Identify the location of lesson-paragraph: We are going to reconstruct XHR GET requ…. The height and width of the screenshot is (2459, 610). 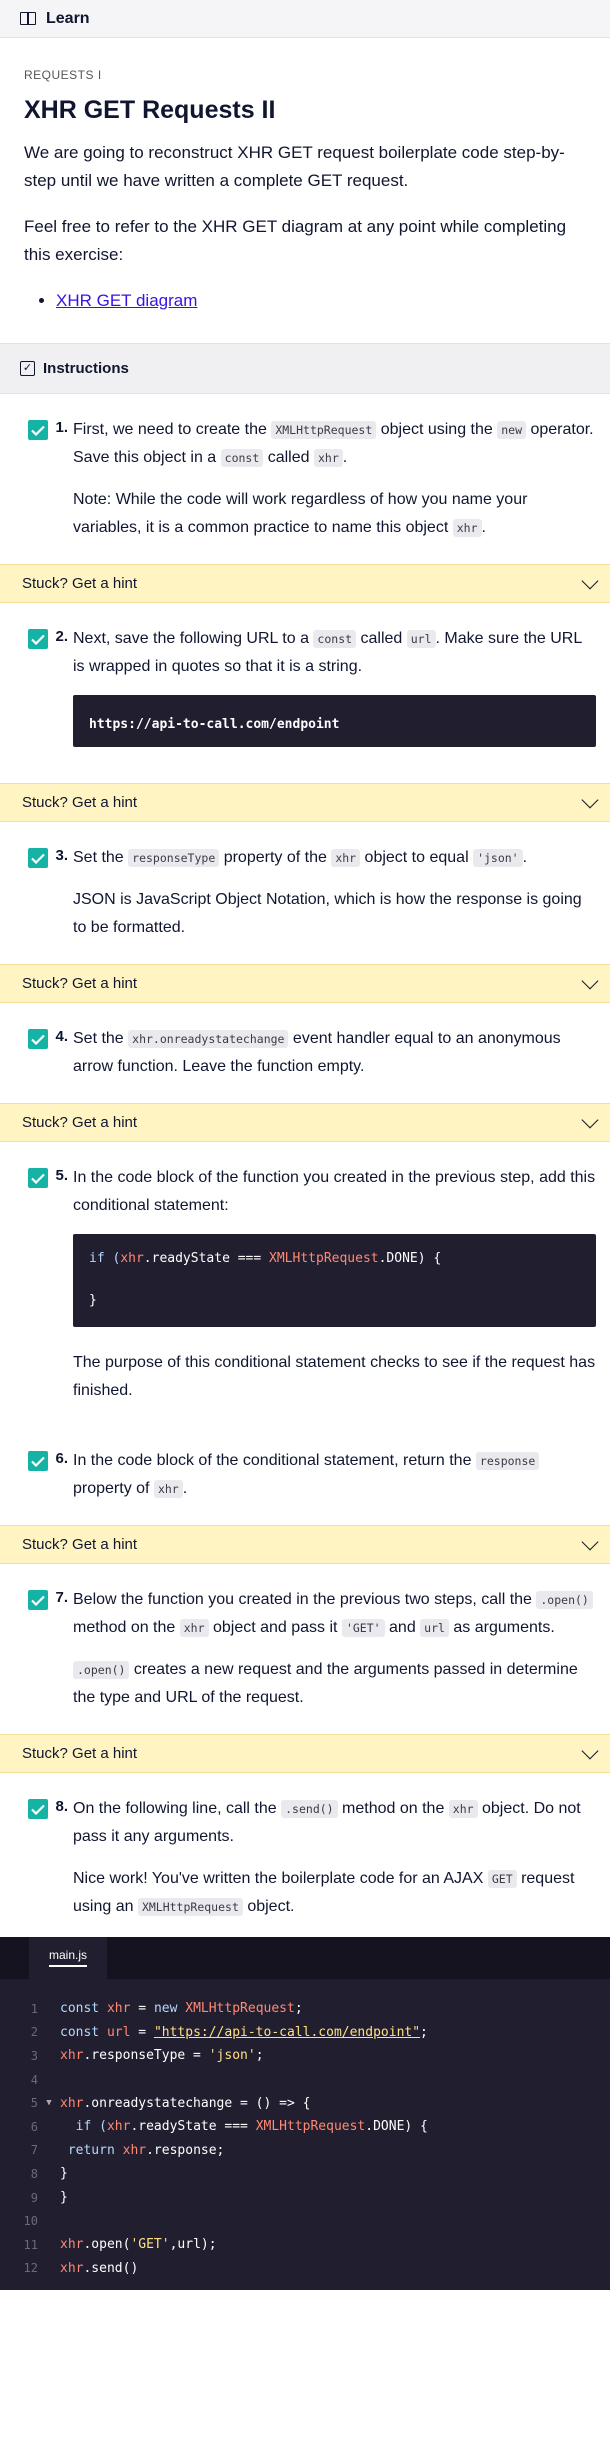
(294, 166).